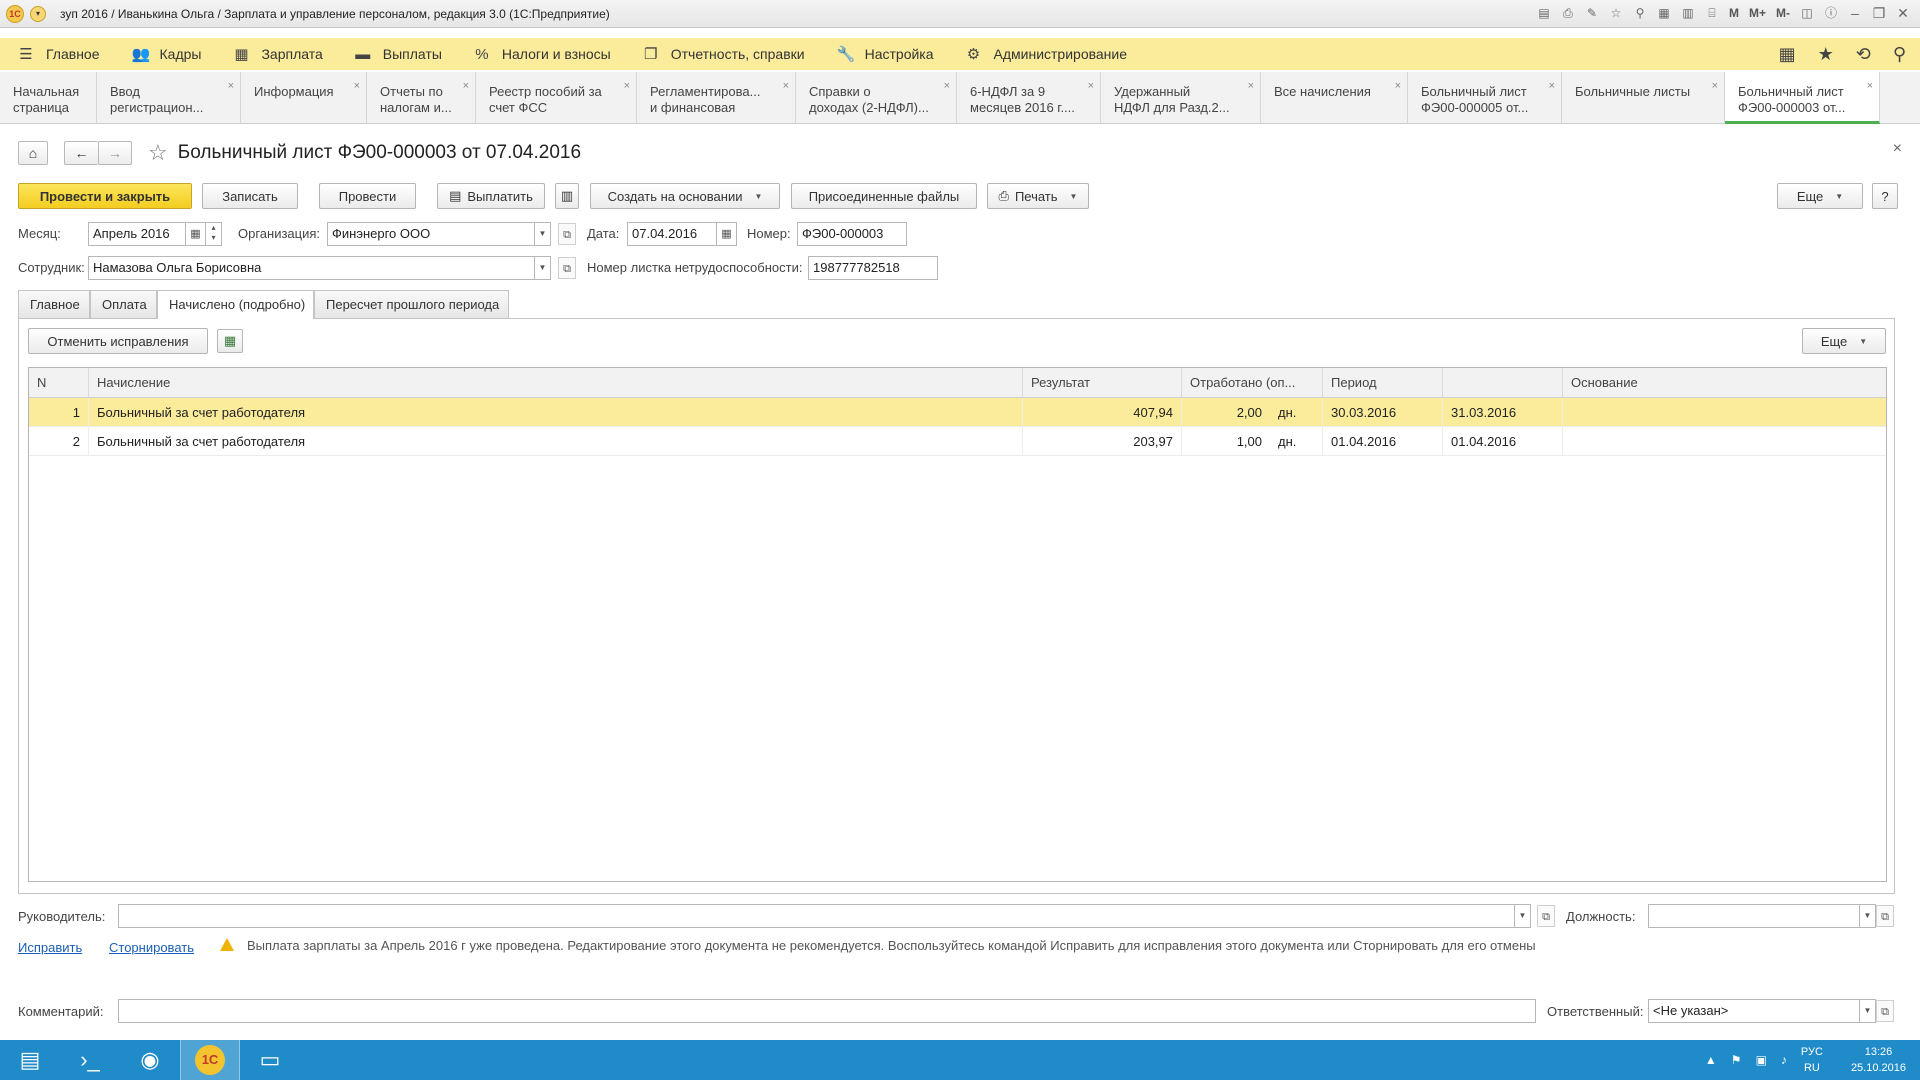  I want to click on col-result: Результат, so click(1102, 382).